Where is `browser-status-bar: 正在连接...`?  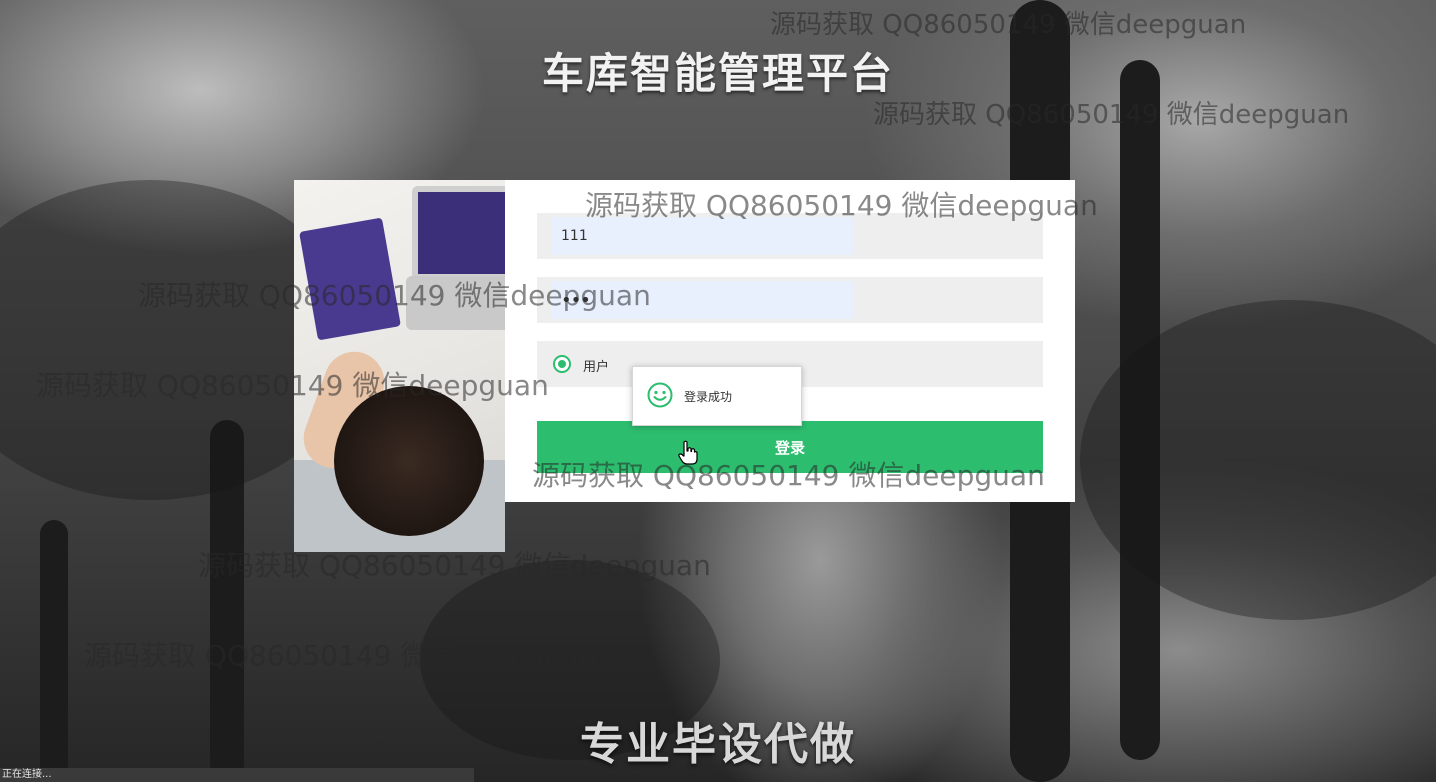
browser-status-bar: 正在连接... is located at coordinates (237, 775).